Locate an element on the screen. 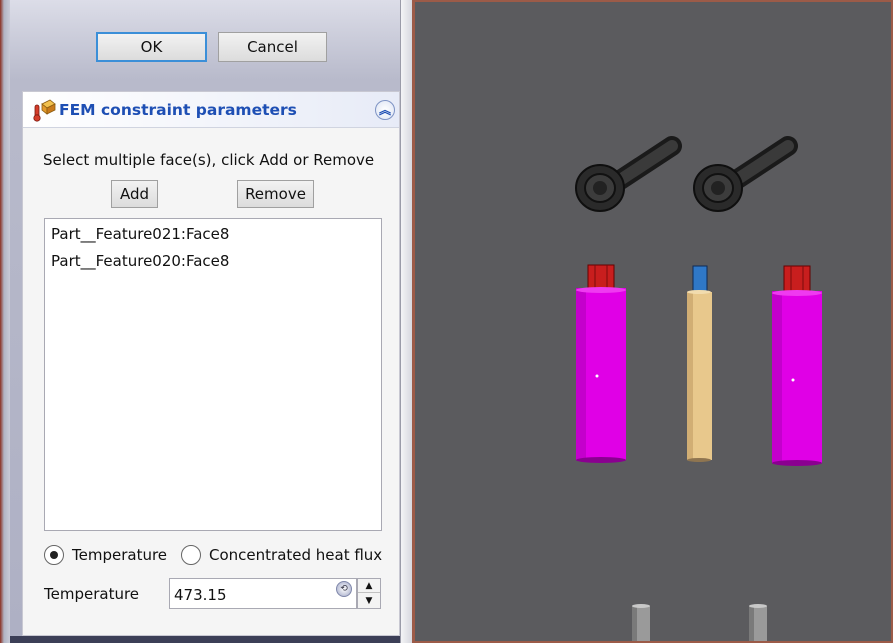 The image size is (893, 643). radio-heat-flux: Concentrated heat flux is located at coordinates (281, 555).